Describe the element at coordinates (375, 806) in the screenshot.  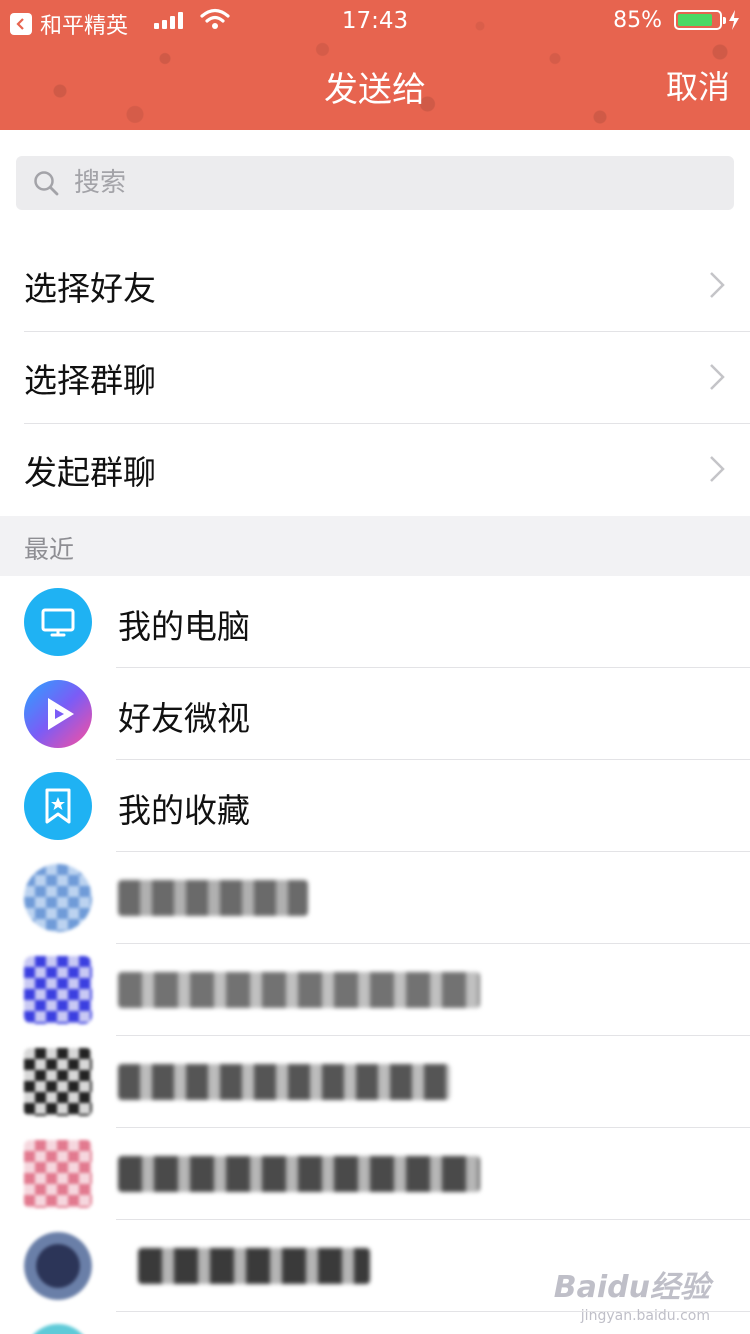
I see `recent-item-my-favorites: 我的收藏` at that location.